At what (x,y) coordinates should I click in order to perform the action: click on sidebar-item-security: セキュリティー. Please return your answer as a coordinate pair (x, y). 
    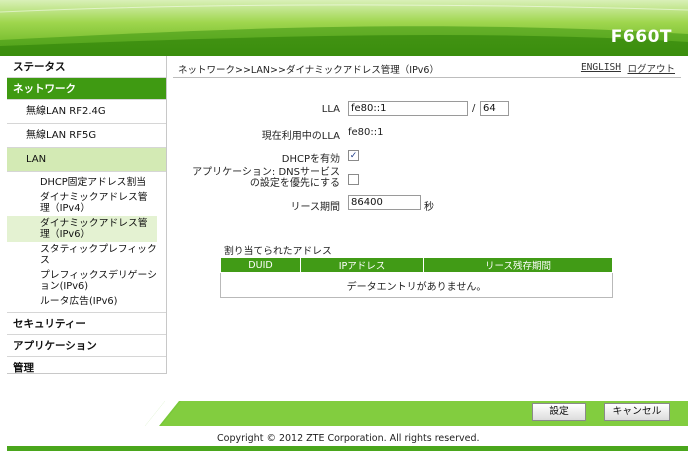
    Looking at the image, I should click on (86, 324).